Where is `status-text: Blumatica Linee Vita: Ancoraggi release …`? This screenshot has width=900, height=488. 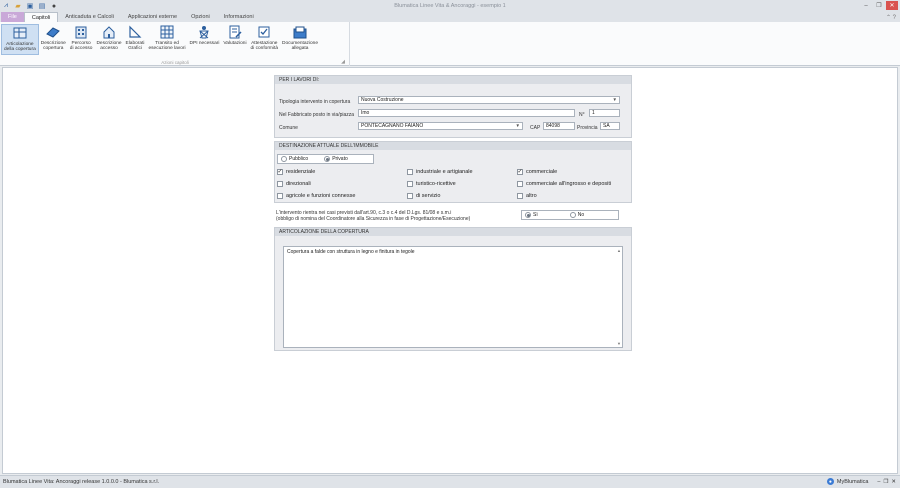 status-text: Blumatica Linee Vita: Ancoraggi release … is located at coordinates (81, 482).